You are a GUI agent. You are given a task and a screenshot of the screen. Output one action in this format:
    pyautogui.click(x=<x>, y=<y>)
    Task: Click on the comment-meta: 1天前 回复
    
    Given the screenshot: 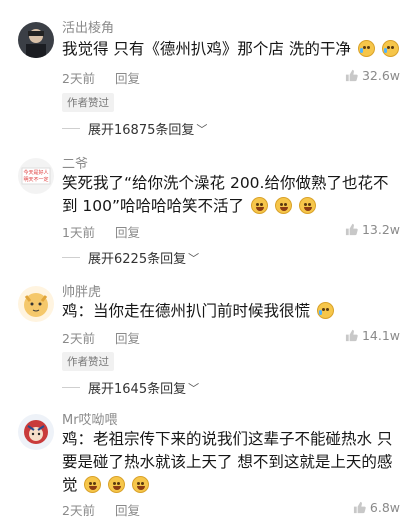 What is the action you would take?
    pyautogui.click(x=101, y=231)
    